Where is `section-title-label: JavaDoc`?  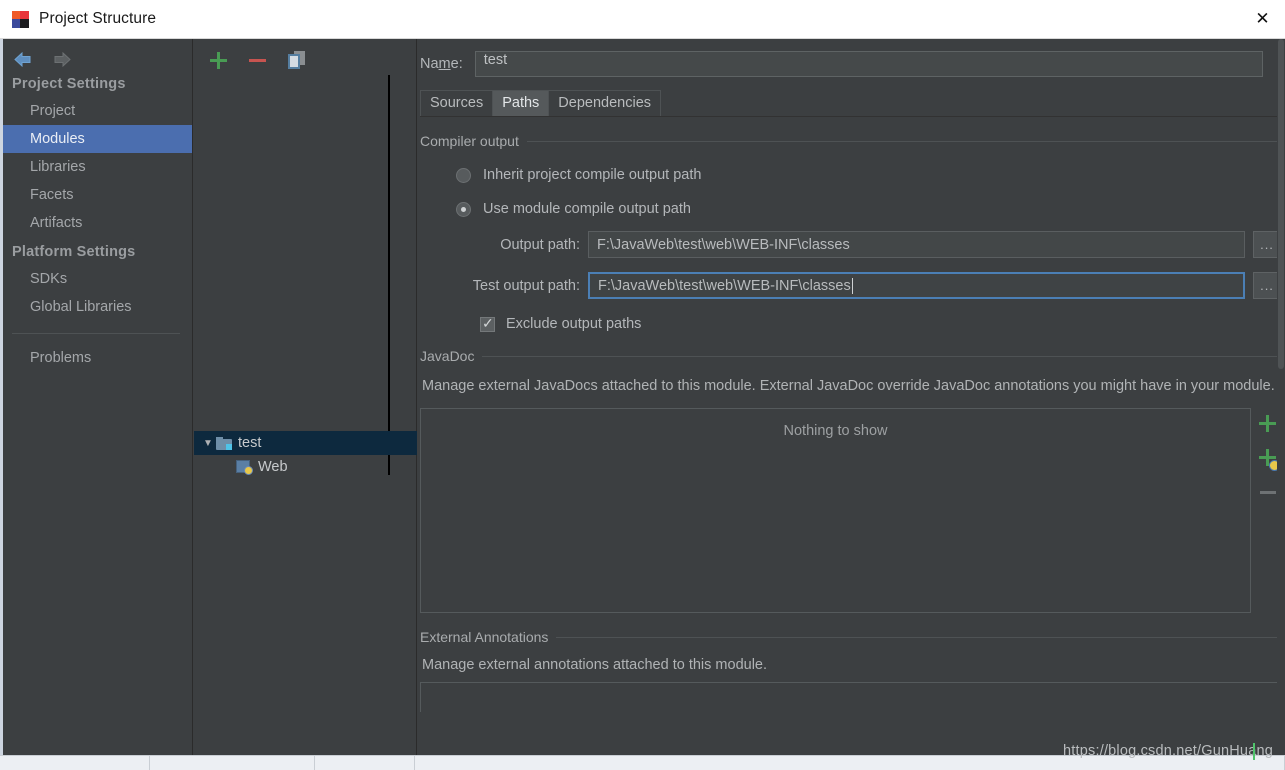
section-title-label: JavaDoc is located at coordinates (447, 356).